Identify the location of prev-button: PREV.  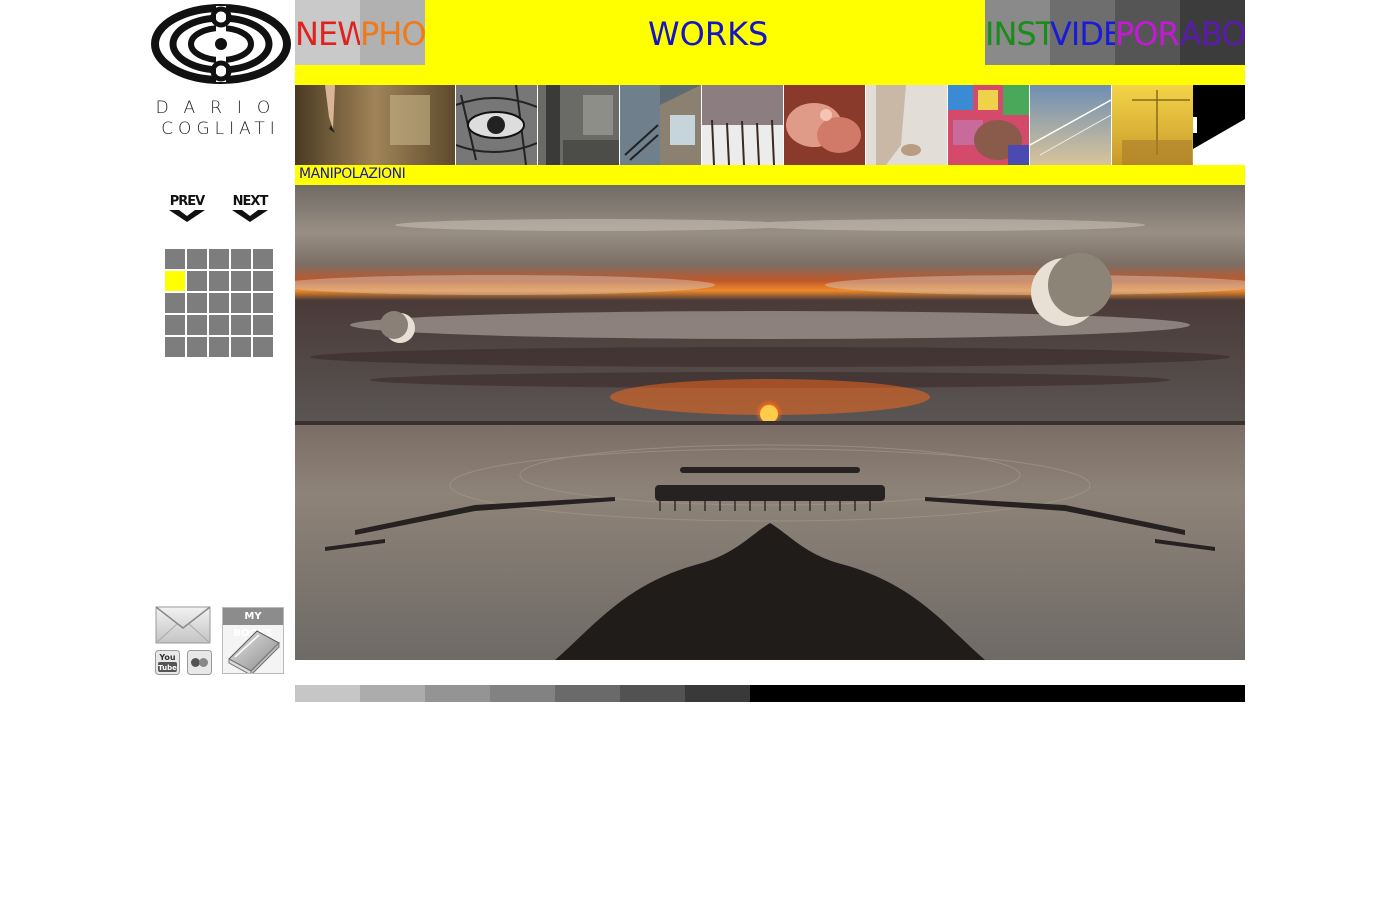
(187, 211).